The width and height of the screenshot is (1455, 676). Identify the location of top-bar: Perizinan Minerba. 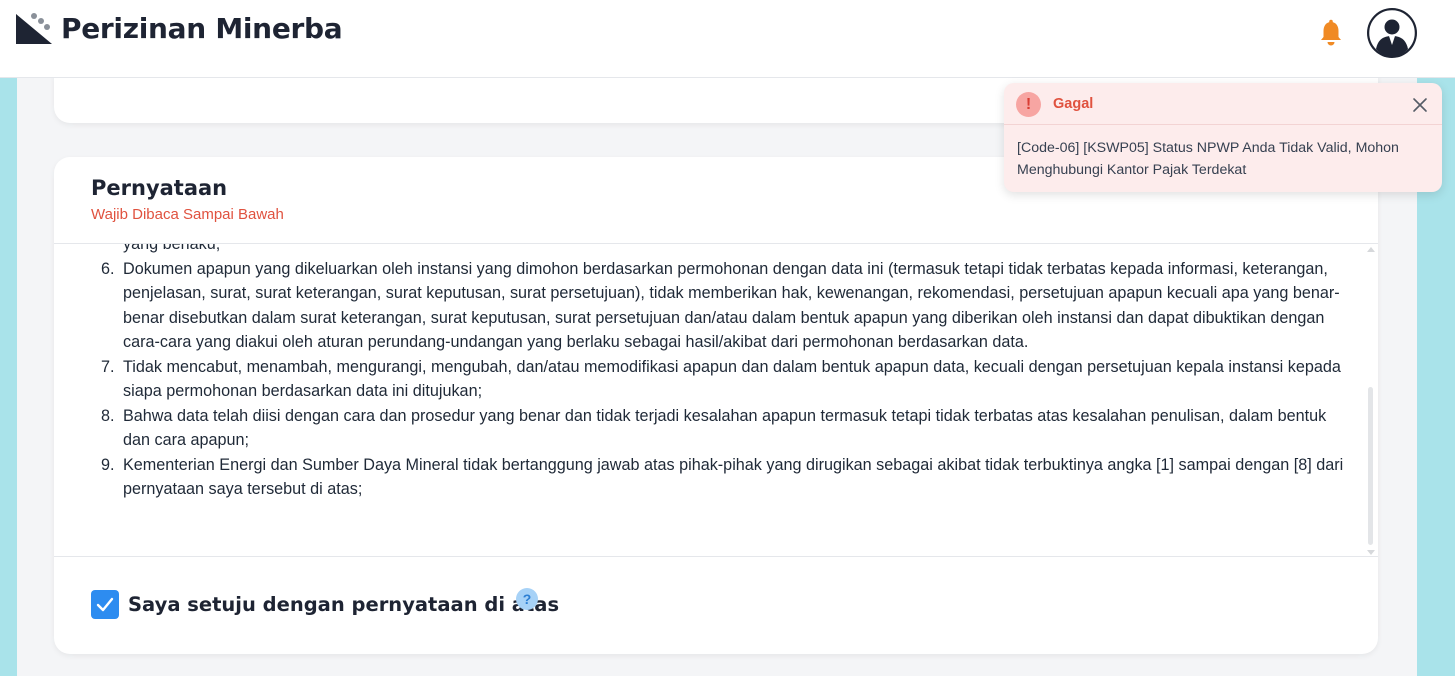
(727, 39).